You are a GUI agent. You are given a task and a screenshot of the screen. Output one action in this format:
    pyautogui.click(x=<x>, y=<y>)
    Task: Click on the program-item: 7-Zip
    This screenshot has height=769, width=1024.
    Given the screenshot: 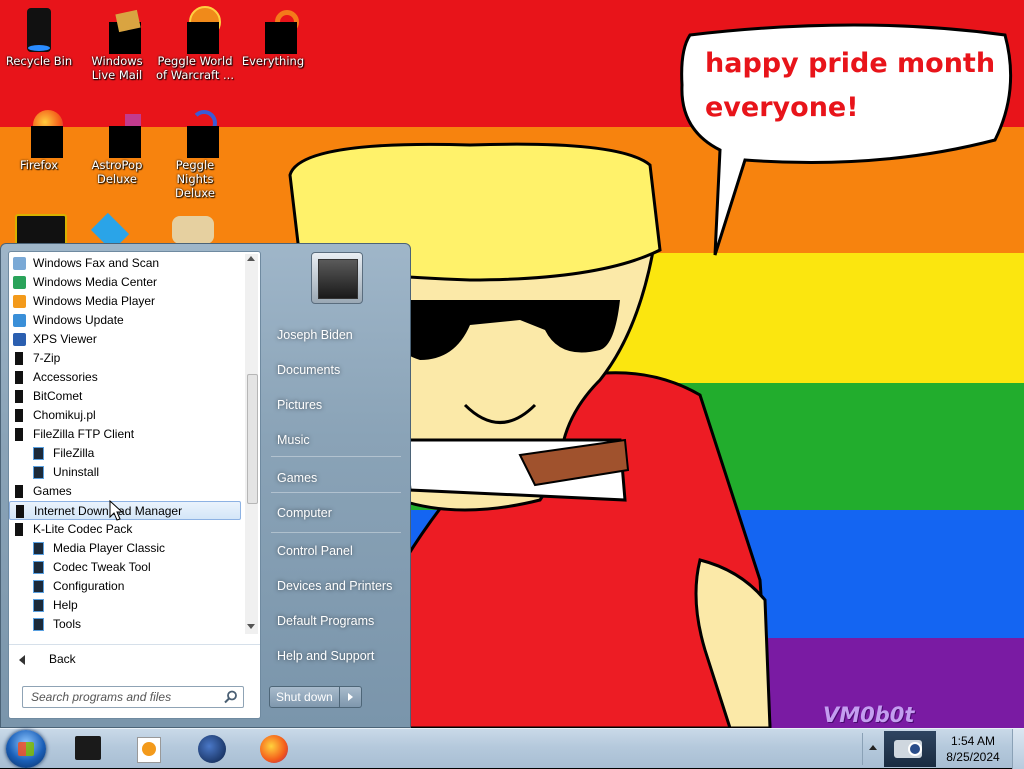 What is the action you would take?
    pyautogui.click(x=125, y=358)
    